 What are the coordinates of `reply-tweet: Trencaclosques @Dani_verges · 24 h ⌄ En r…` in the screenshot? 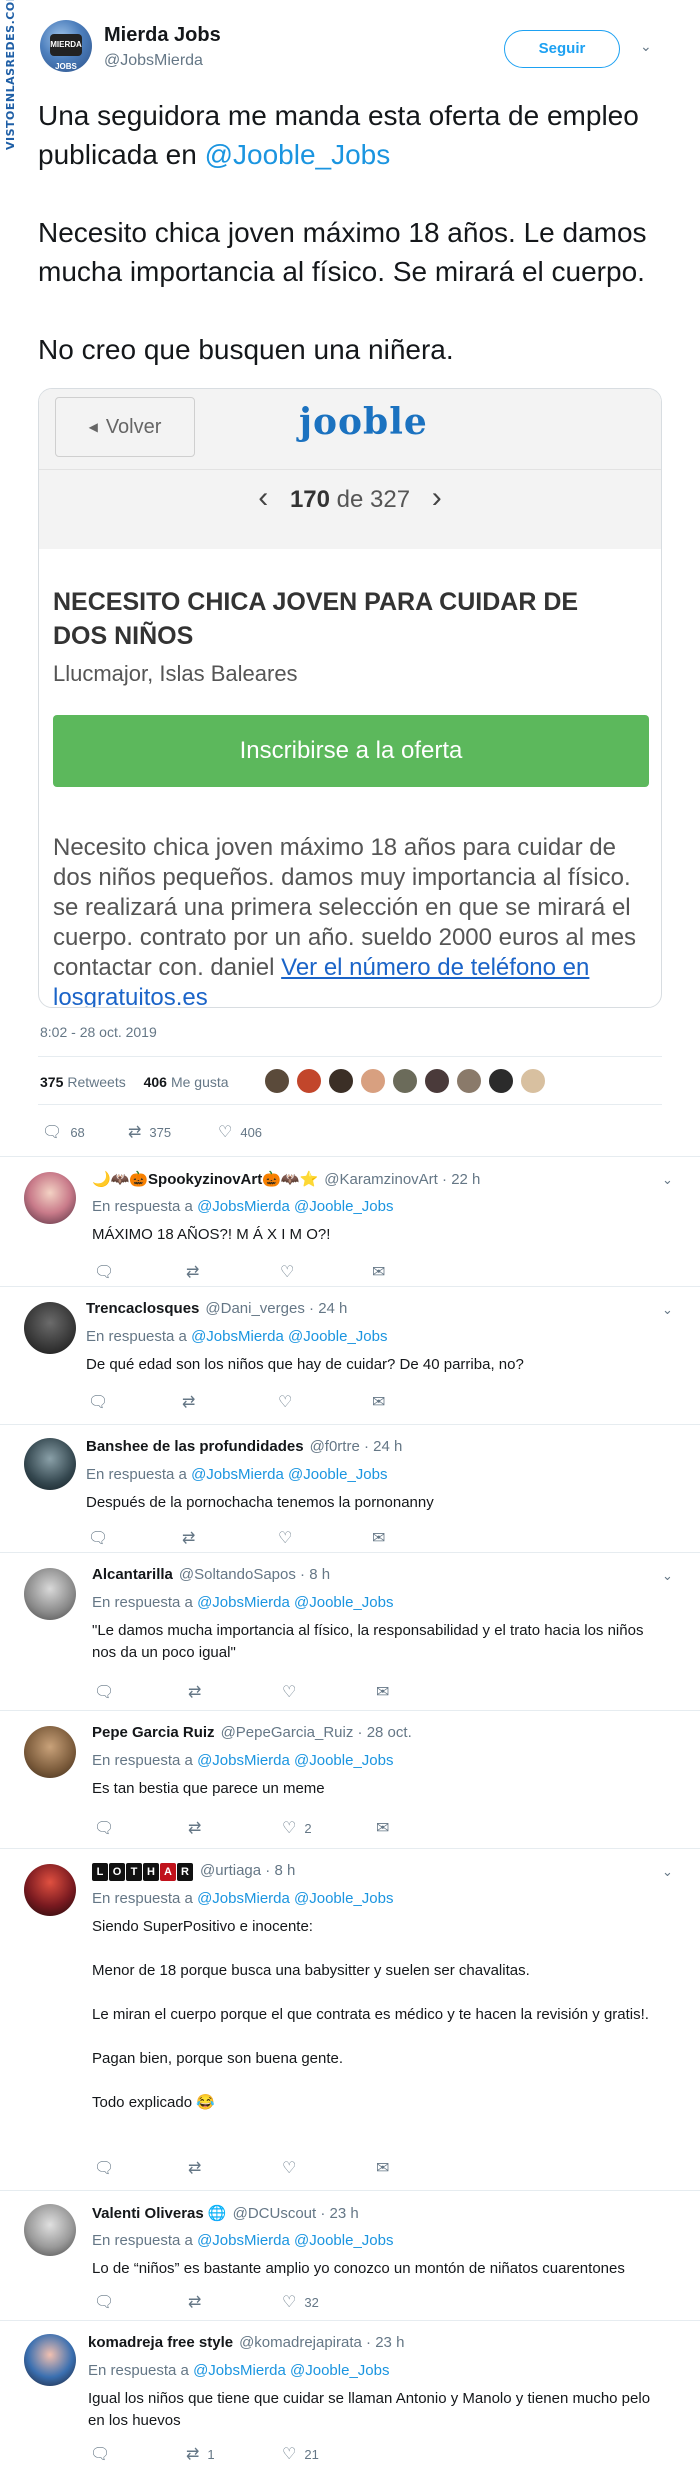 It's located at (350, 1355).